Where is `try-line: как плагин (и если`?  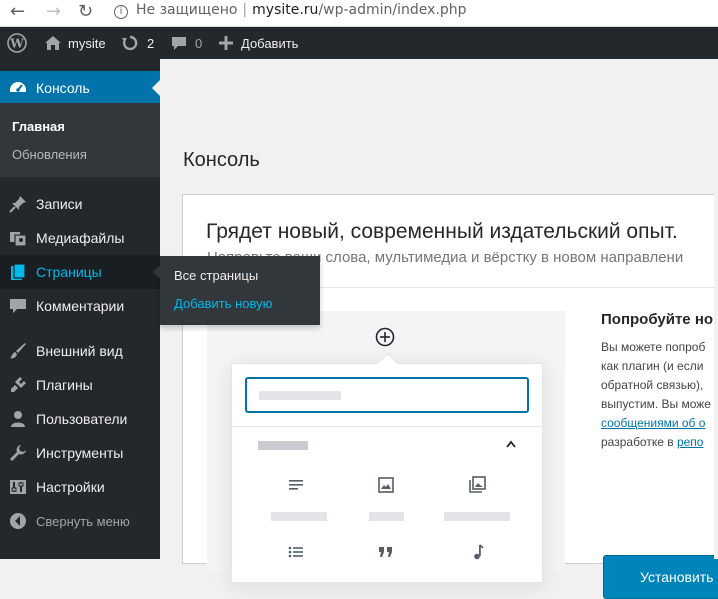
try-line: как плагин (и если is located at coordinates (652, 366).